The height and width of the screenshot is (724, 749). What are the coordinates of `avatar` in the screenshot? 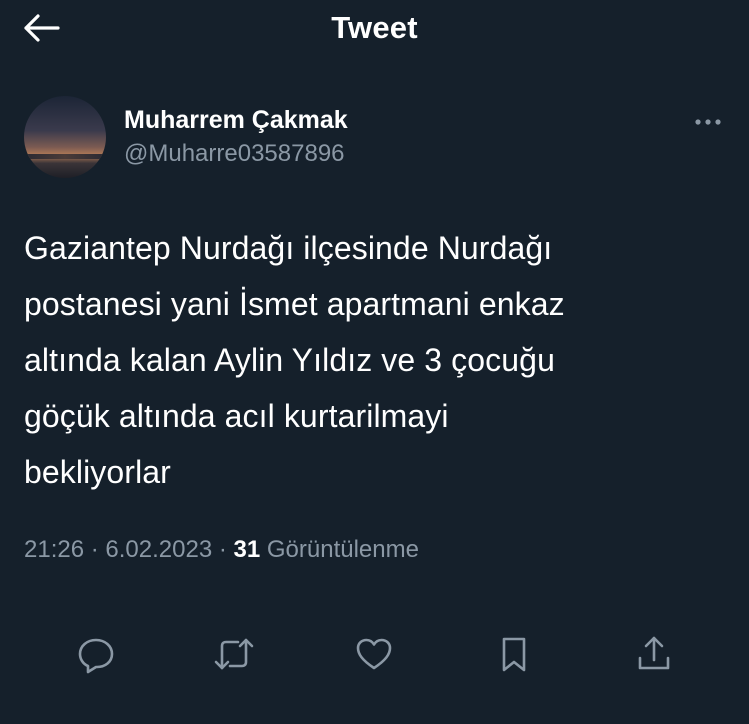 It's located at (65, 137).